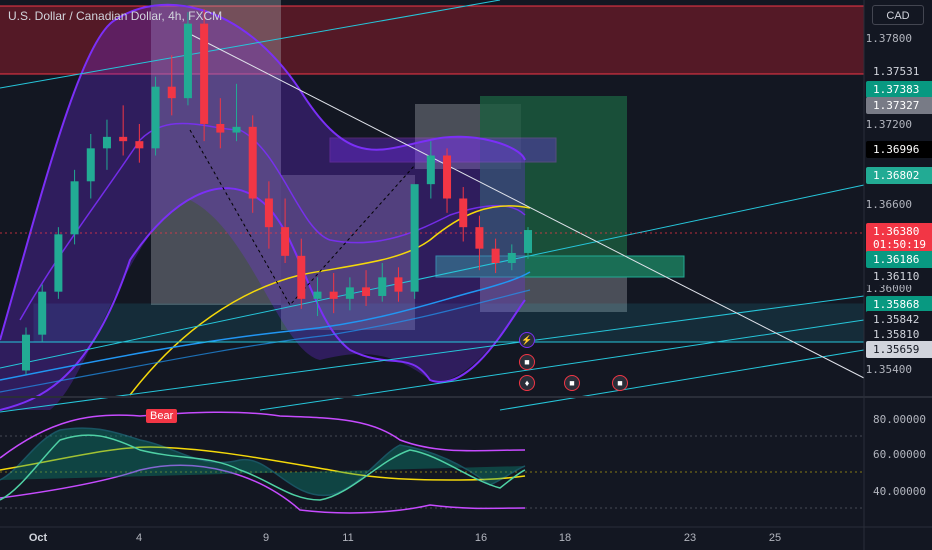  I want to click on time-tick: 11, so click(348, 538).